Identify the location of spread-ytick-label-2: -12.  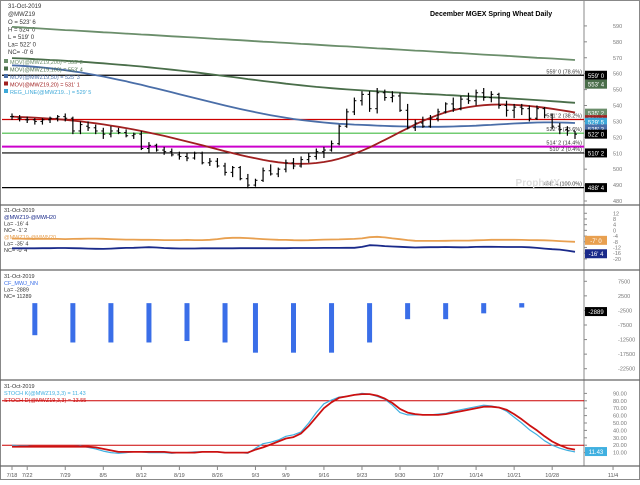
(617, 248).